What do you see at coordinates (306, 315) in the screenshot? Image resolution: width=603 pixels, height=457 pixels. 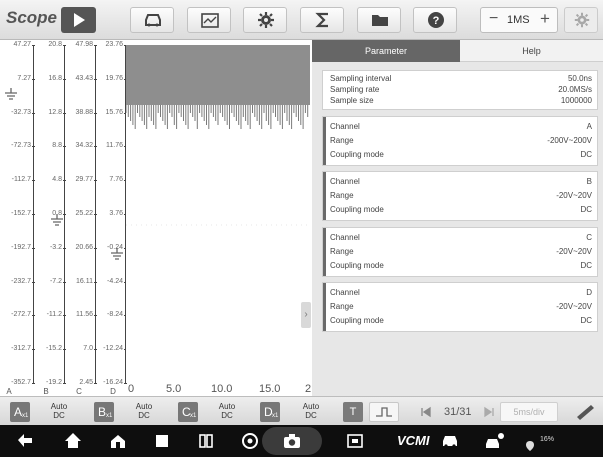 I see `panel-collapse-handle: ›` at bounding box center [306, 315].